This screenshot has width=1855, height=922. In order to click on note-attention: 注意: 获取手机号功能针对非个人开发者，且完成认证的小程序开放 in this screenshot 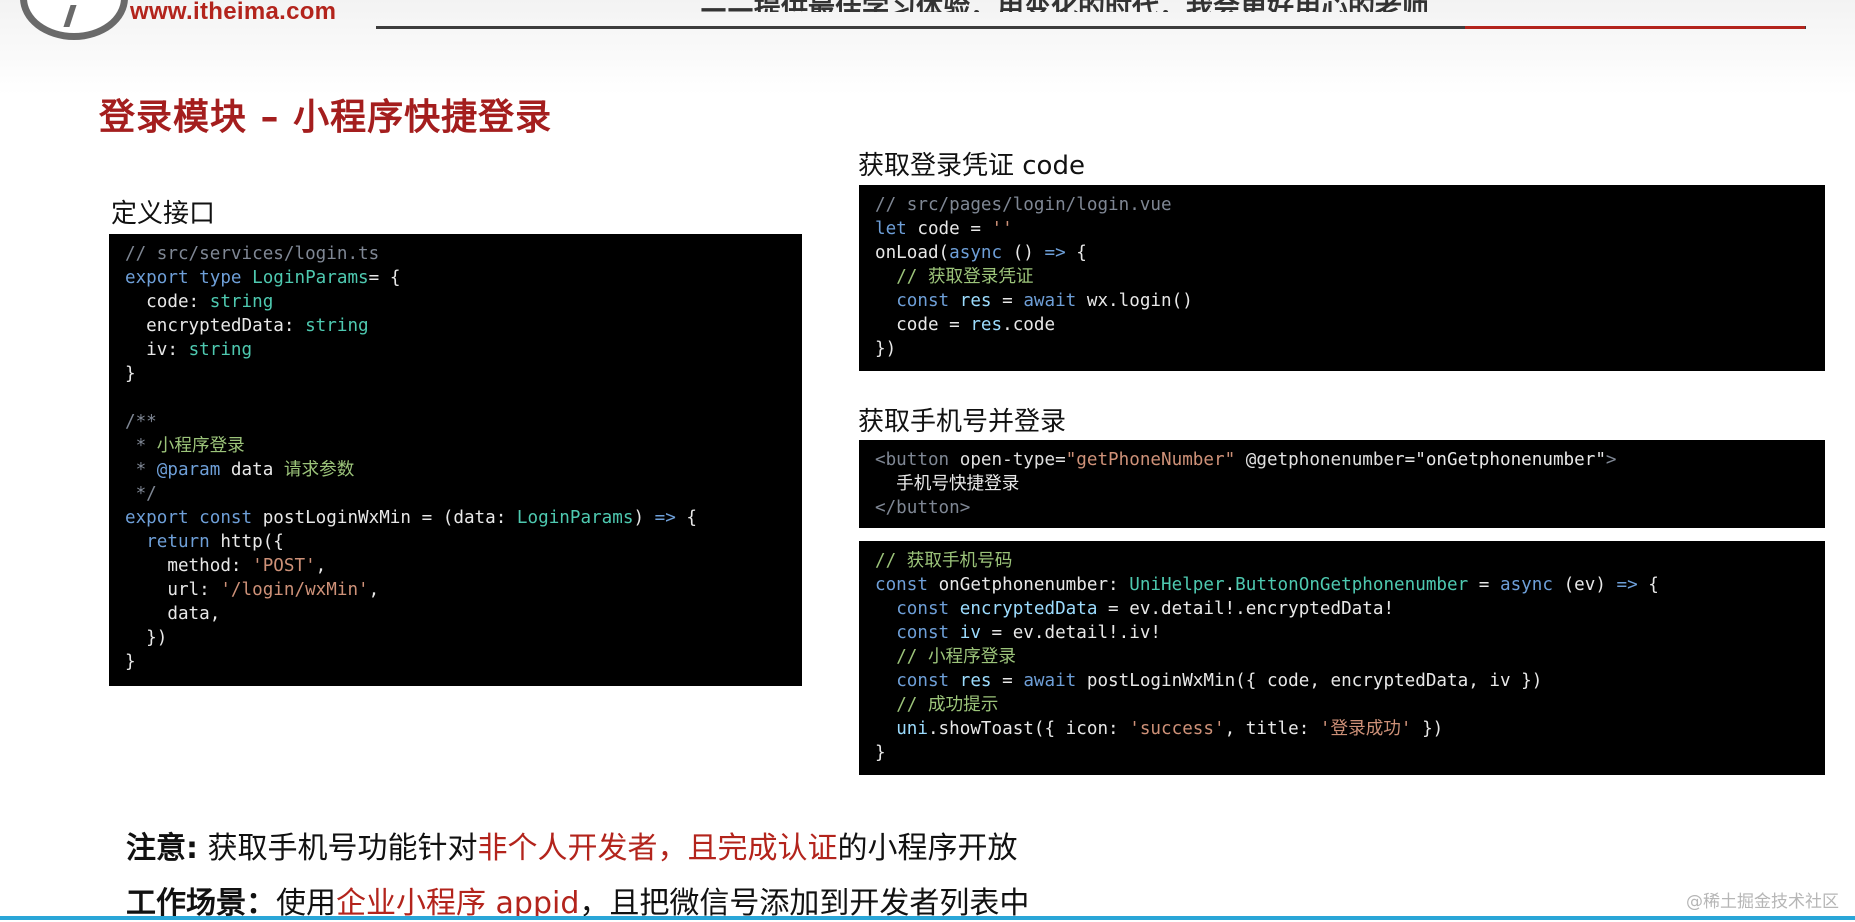, I will do `click(572, 845)`.